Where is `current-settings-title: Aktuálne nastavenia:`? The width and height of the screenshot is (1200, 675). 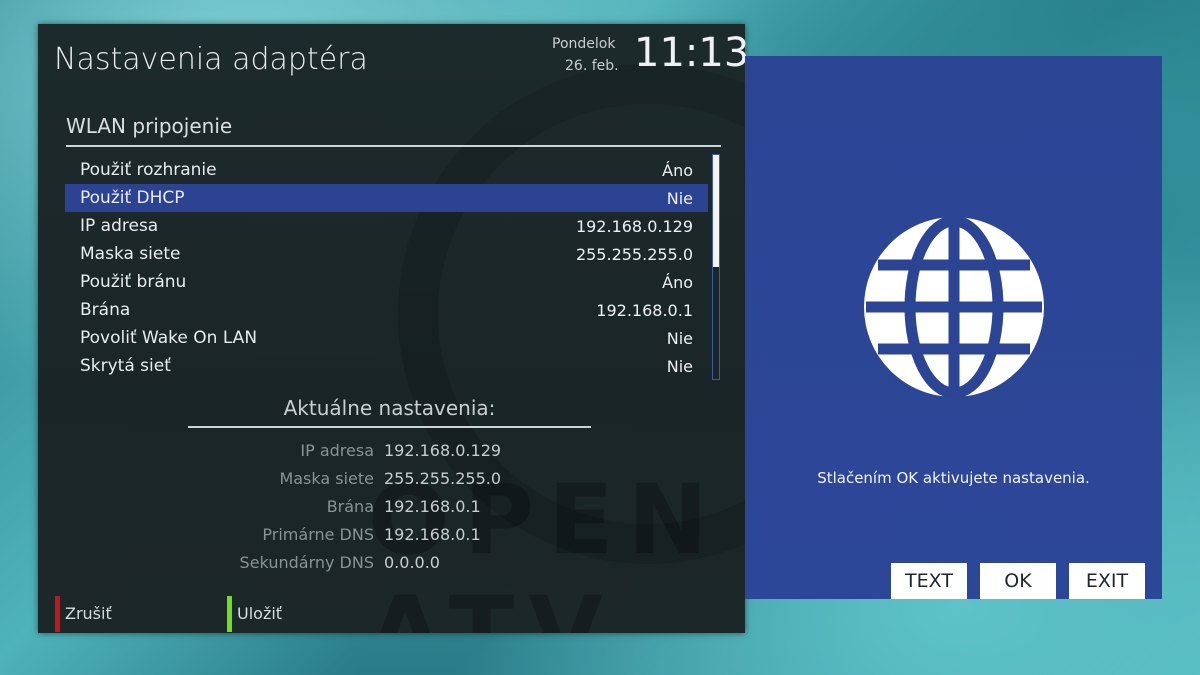
current-settings-title: Aktuálne nastavenia: is located at coordinates (389, 408).